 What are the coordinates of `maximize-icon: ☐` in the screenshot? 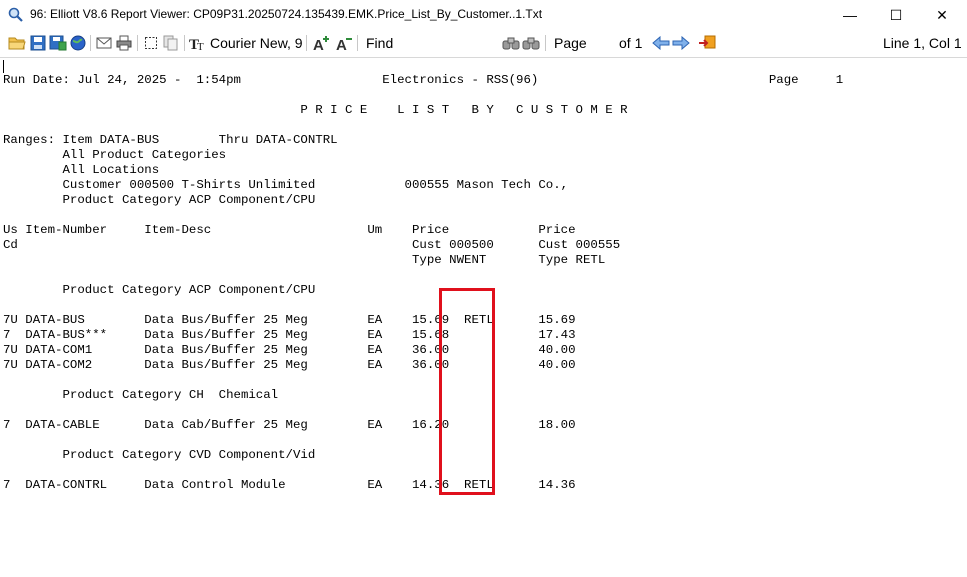 It's located at (896, 14).